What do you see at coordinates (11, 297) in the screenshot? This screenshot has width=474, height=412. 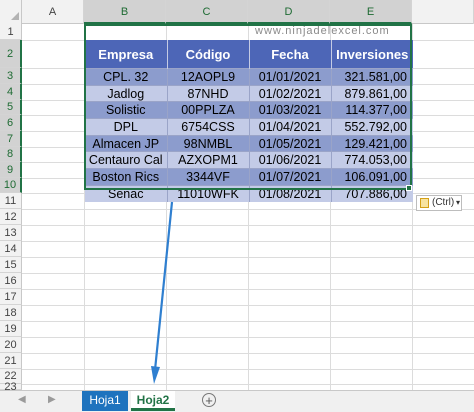 I see `row-header-17: 17` at bounding box center [11, 297].